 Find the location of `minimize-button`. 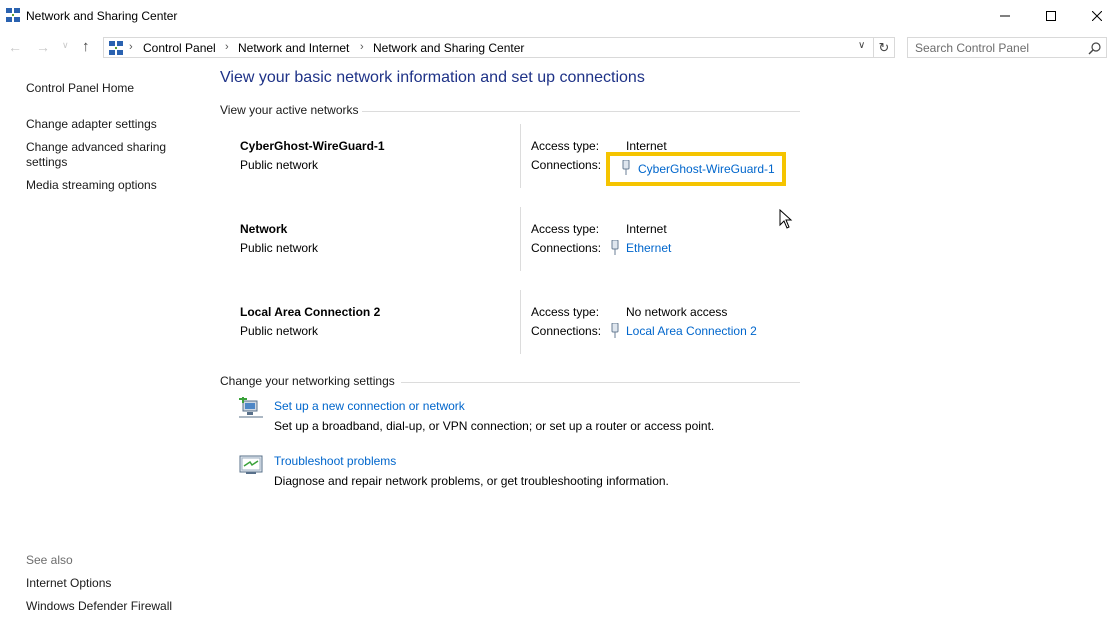

minimize-button is located at coordinates (1005, 16).